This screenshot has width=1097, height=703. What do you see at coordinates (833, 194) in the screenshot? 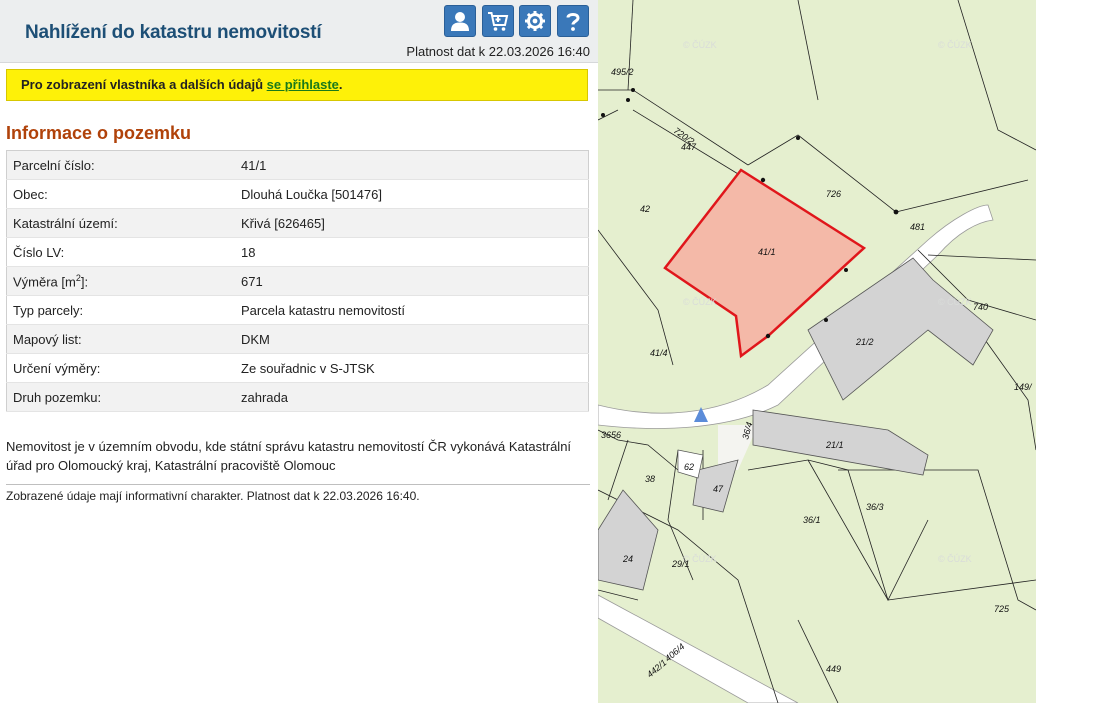
I see `svg-text: 726` at bounding box center [833, 194].